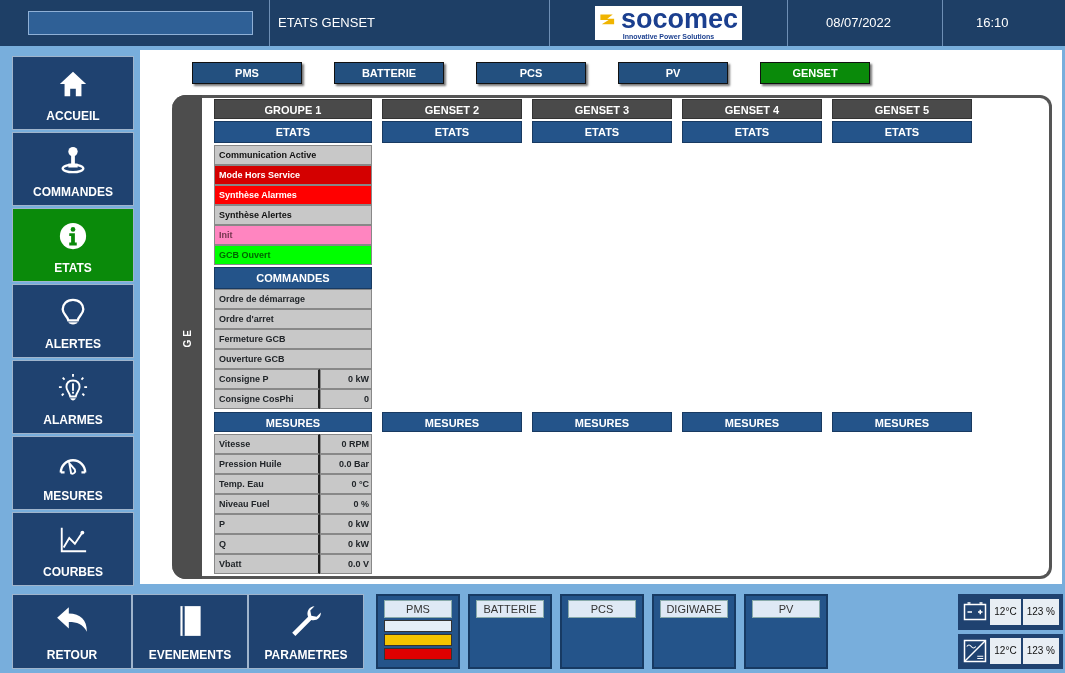  I want to click on status-row: Init, so click(293, 235).